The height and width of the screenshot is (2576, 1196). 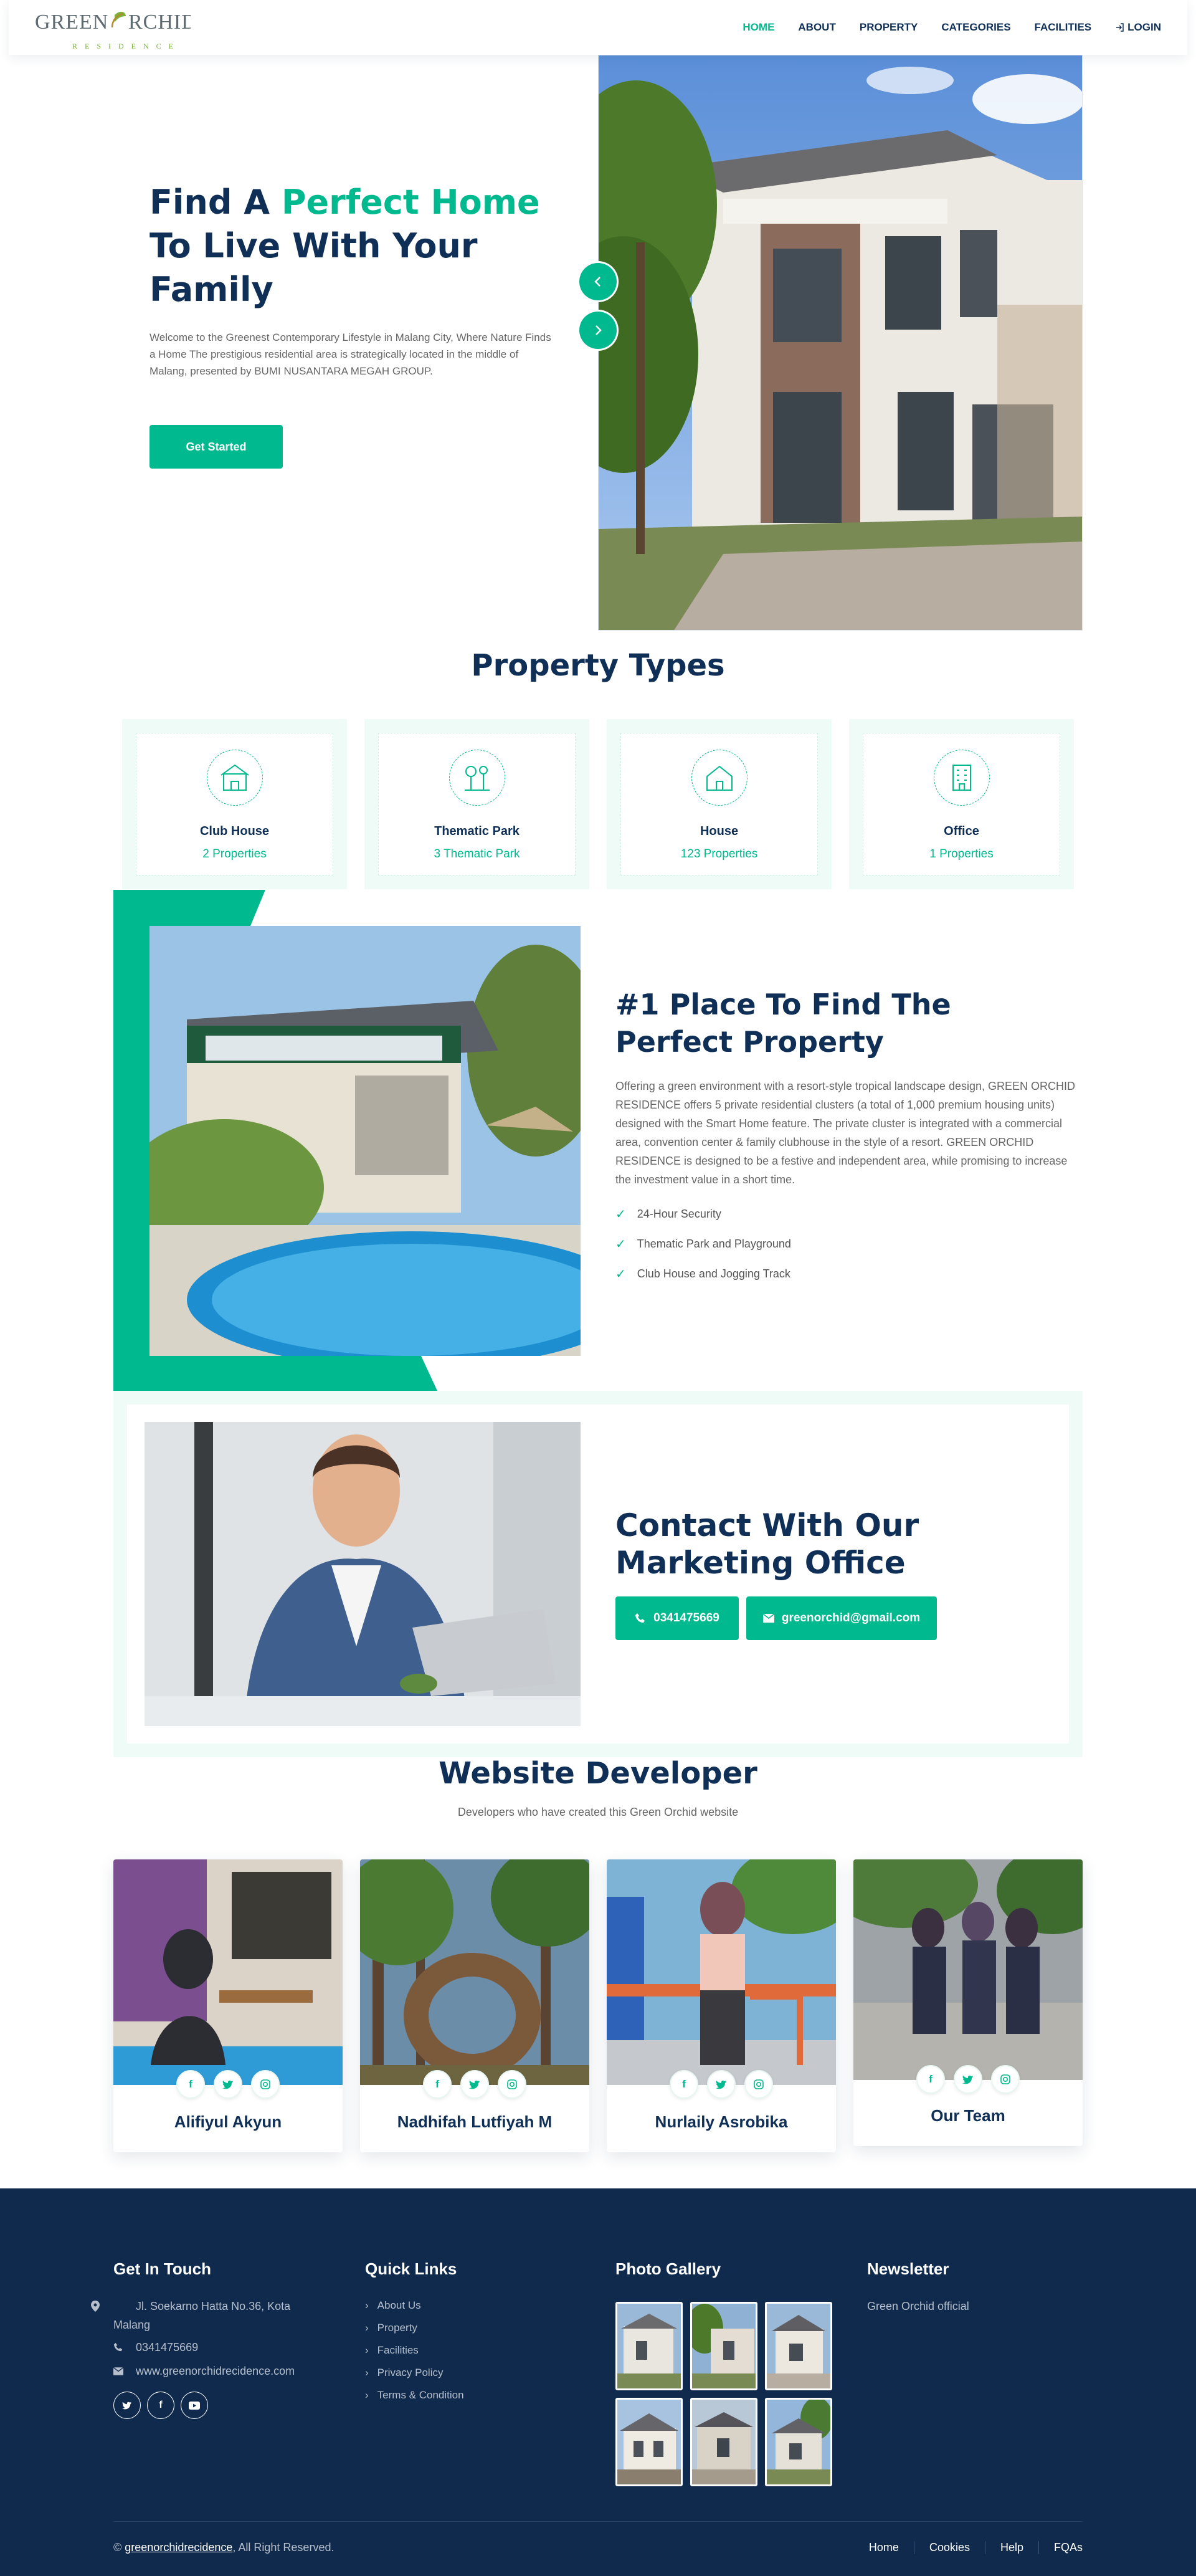 What do you see at coordinates (1138, 27) in the screenshot?
I see `nav-login: LOGIN` at bounding box center [1138, 27].